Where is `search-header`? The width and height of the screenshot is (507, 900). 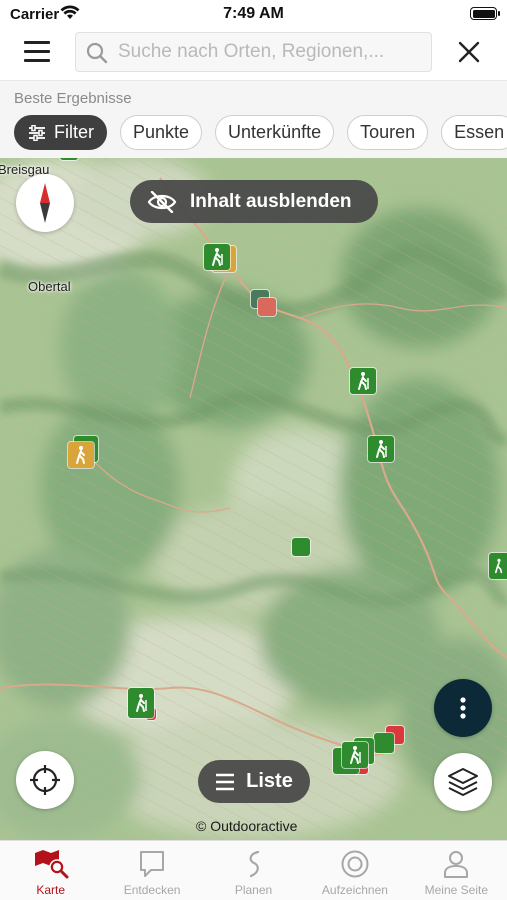
search-header is located at coordinates (253, 54).